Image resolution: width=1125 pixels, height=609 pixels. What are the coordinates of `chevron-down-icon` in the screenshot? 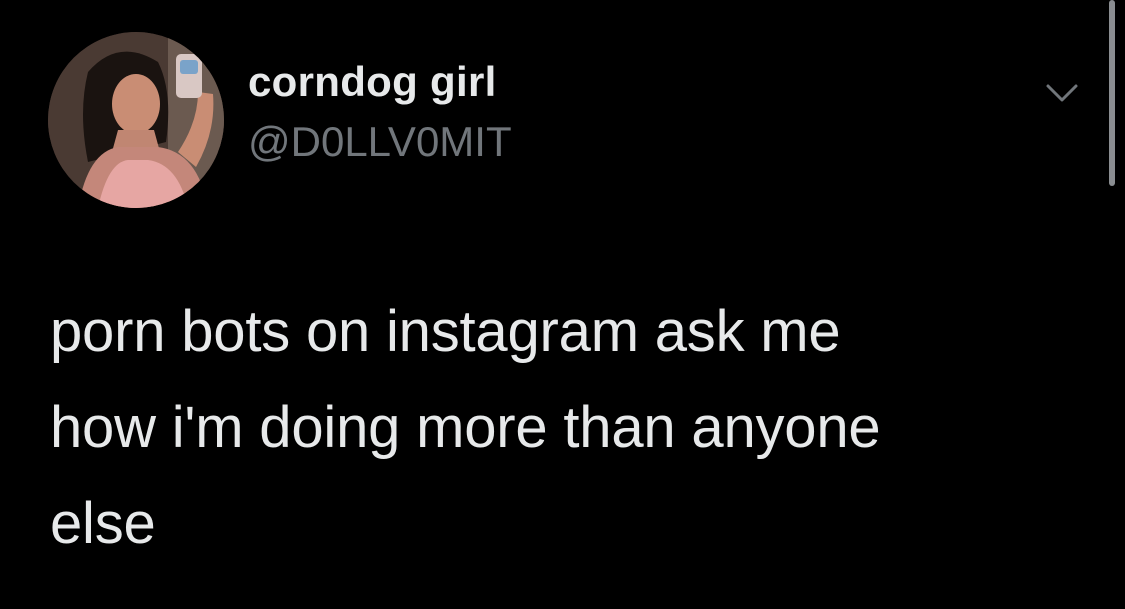 It's located at (1062, 93).